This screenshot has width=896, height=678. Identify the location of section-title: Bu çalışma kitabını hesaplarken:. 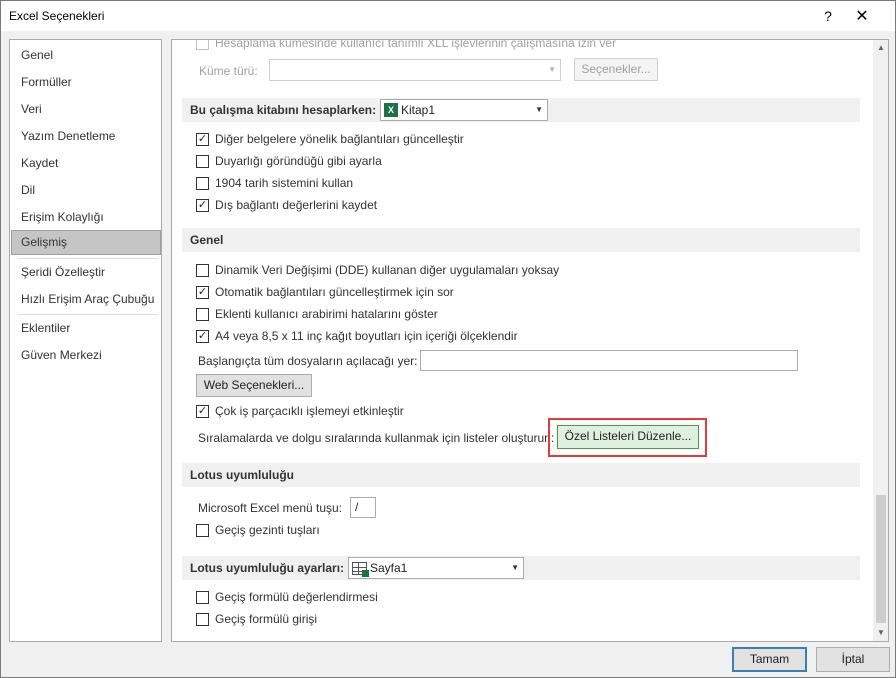
(283, 110).